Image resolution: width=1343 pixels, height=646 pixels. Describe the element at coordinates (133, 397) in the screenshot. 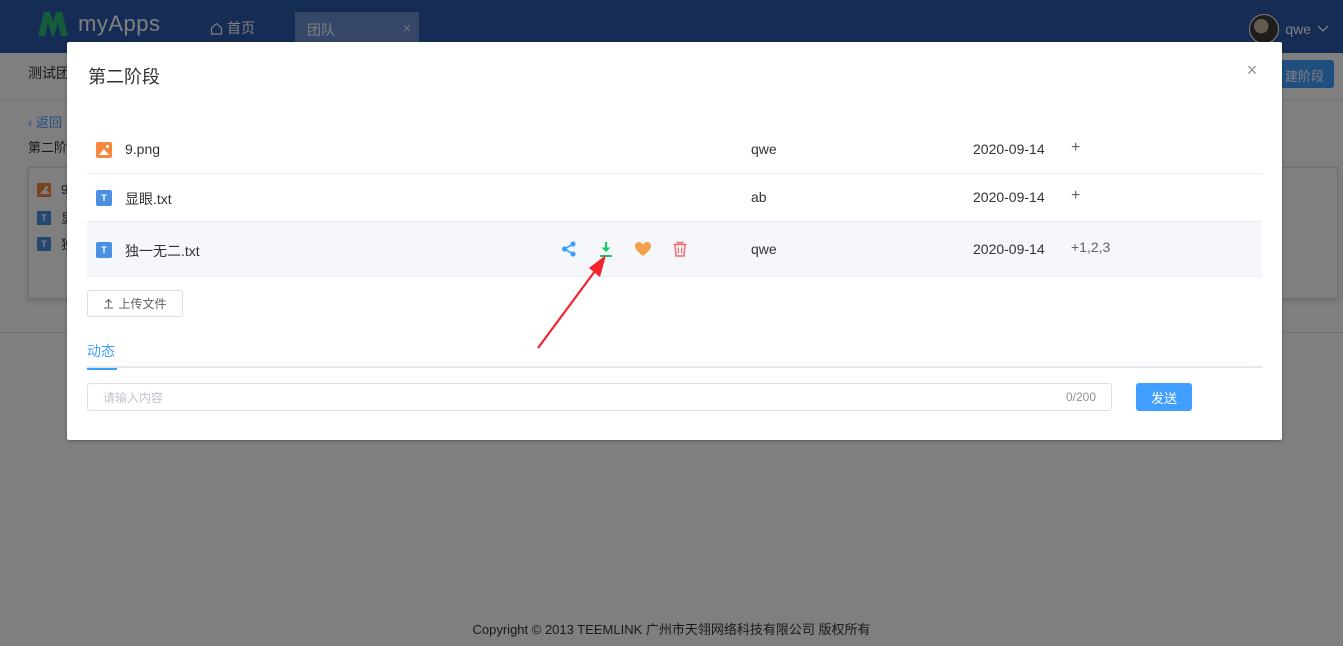

I see `comment-placeholder: 请输入内容` at that location.